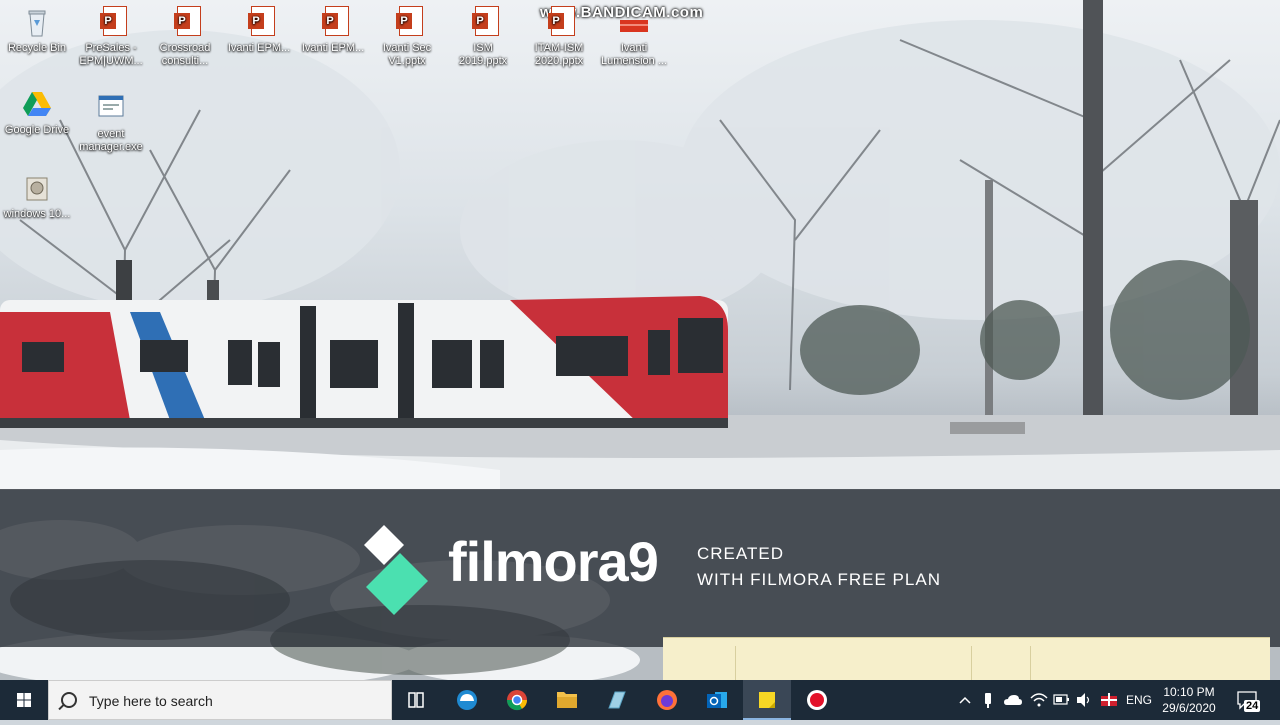 This screenshot has width=1280, height=725. I want to click on notification-count-badge: 24, so click(1252, 706).